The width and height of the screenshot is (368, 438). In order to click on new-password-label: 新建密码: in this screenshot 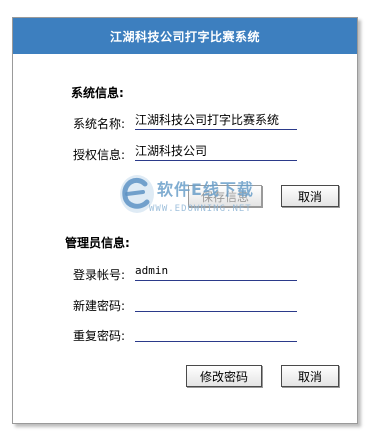, I will do `click(99, 306)`.